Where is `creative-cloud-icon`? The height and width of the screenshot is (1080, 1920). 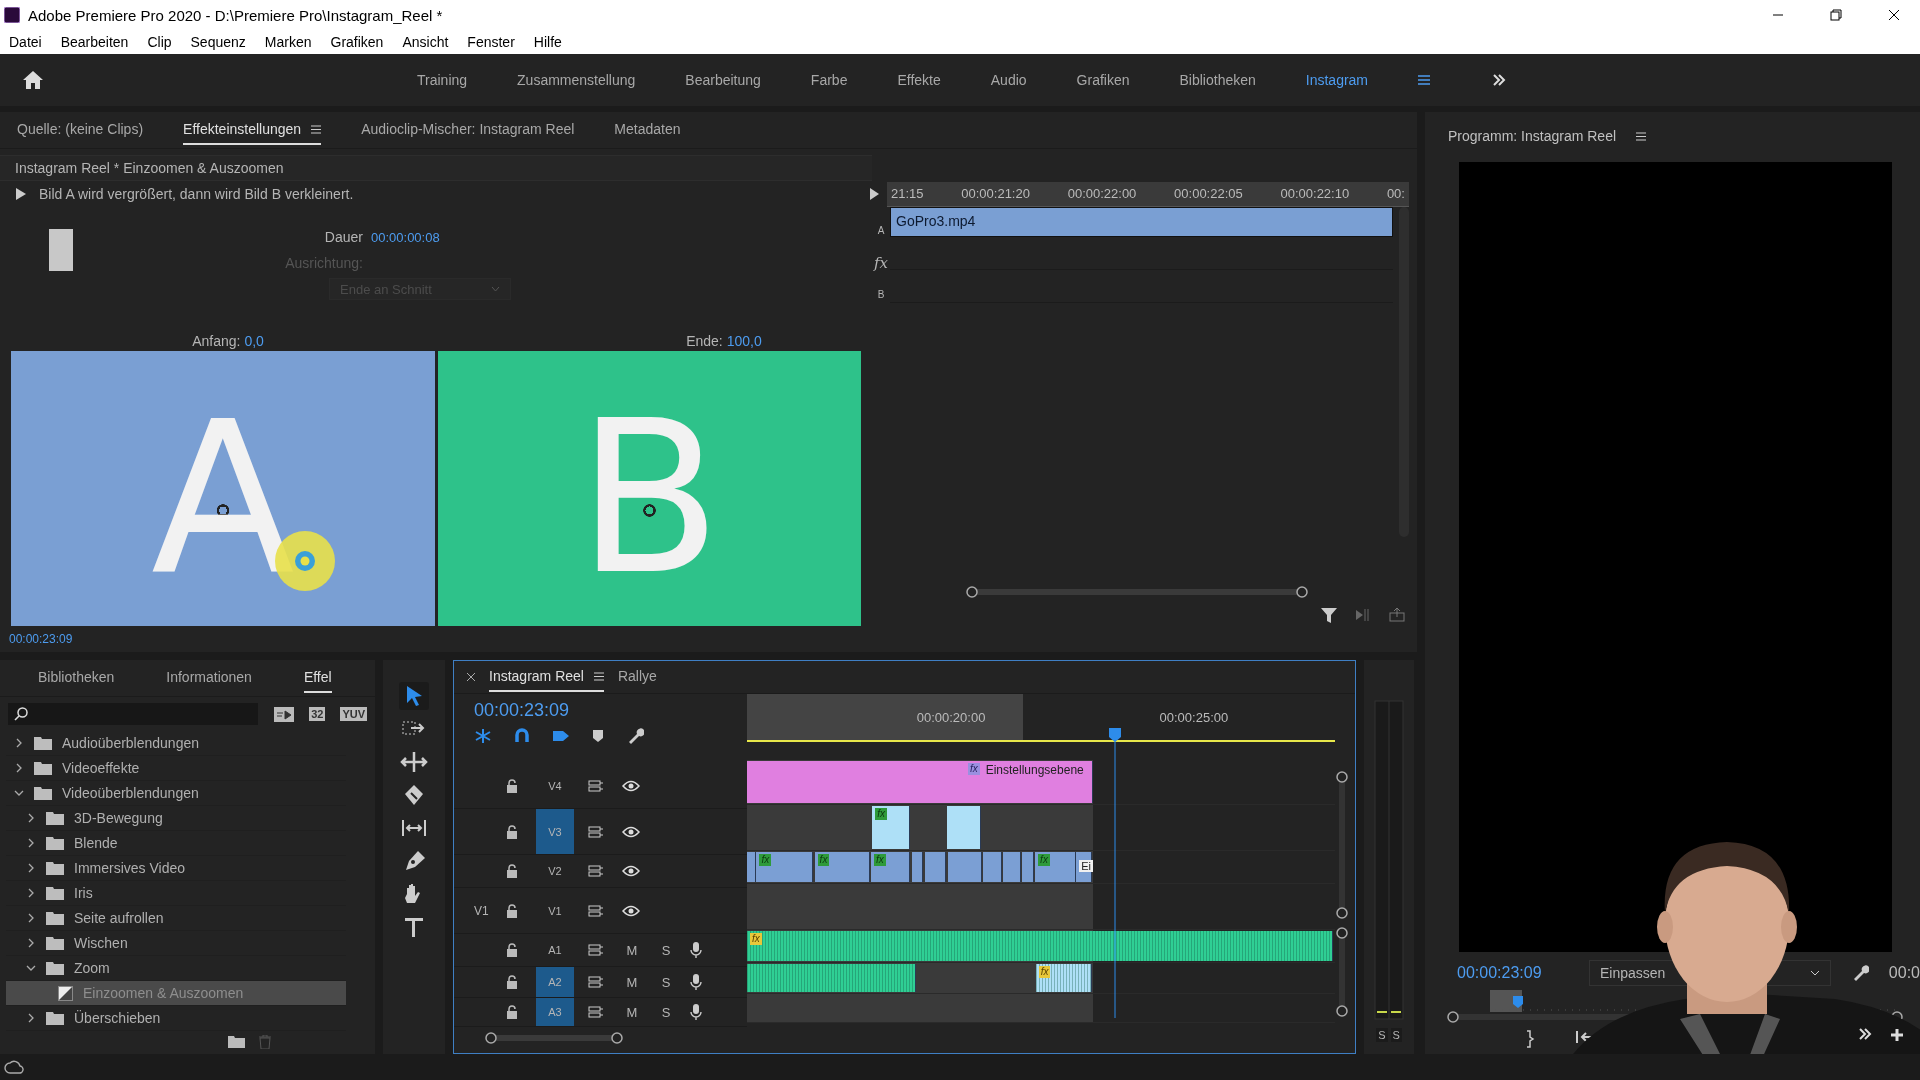
creative-cloud-icon is located at coordinates (14, 1067).